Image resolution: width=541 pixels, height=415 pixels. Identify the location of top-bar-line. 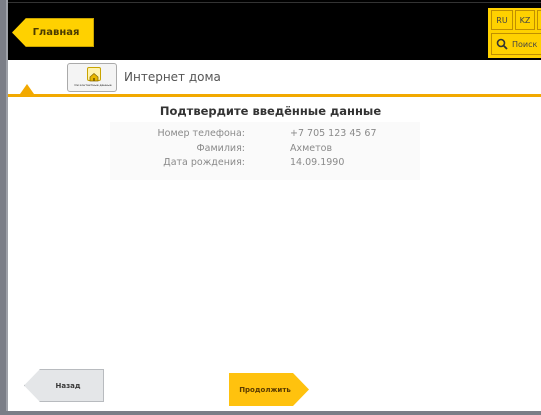
(274, 2).